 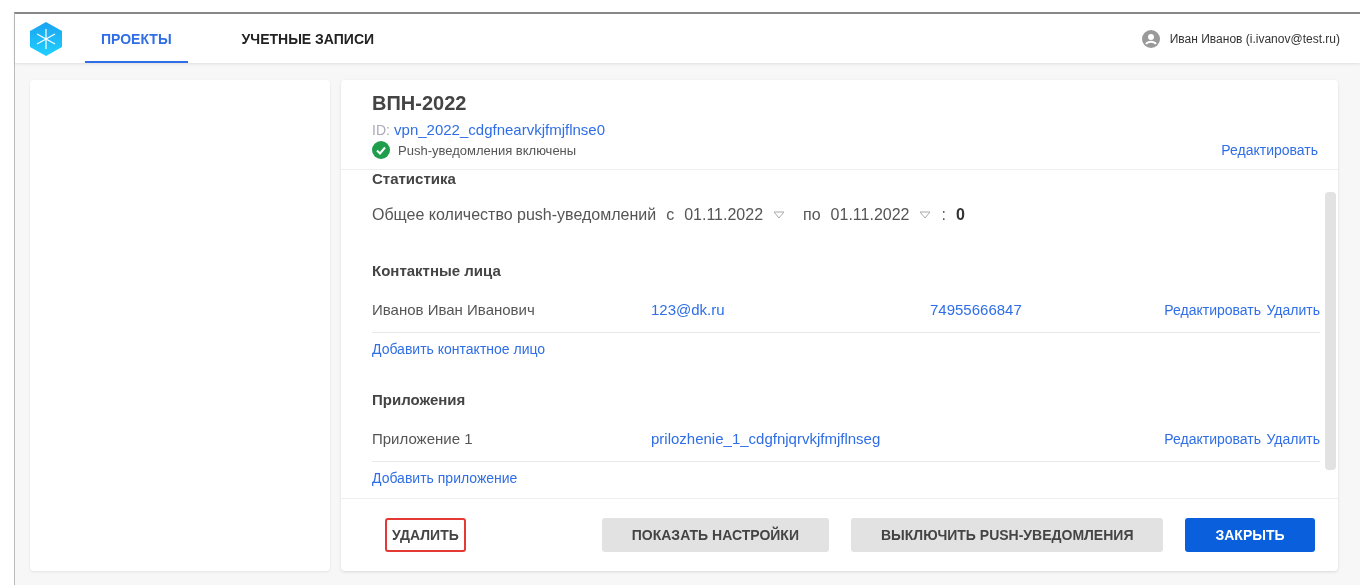 What do you see at coordinates (724, 215) in the screenshot?
I see `date-from: 01.11.2022` at bounding box center [724, 215].